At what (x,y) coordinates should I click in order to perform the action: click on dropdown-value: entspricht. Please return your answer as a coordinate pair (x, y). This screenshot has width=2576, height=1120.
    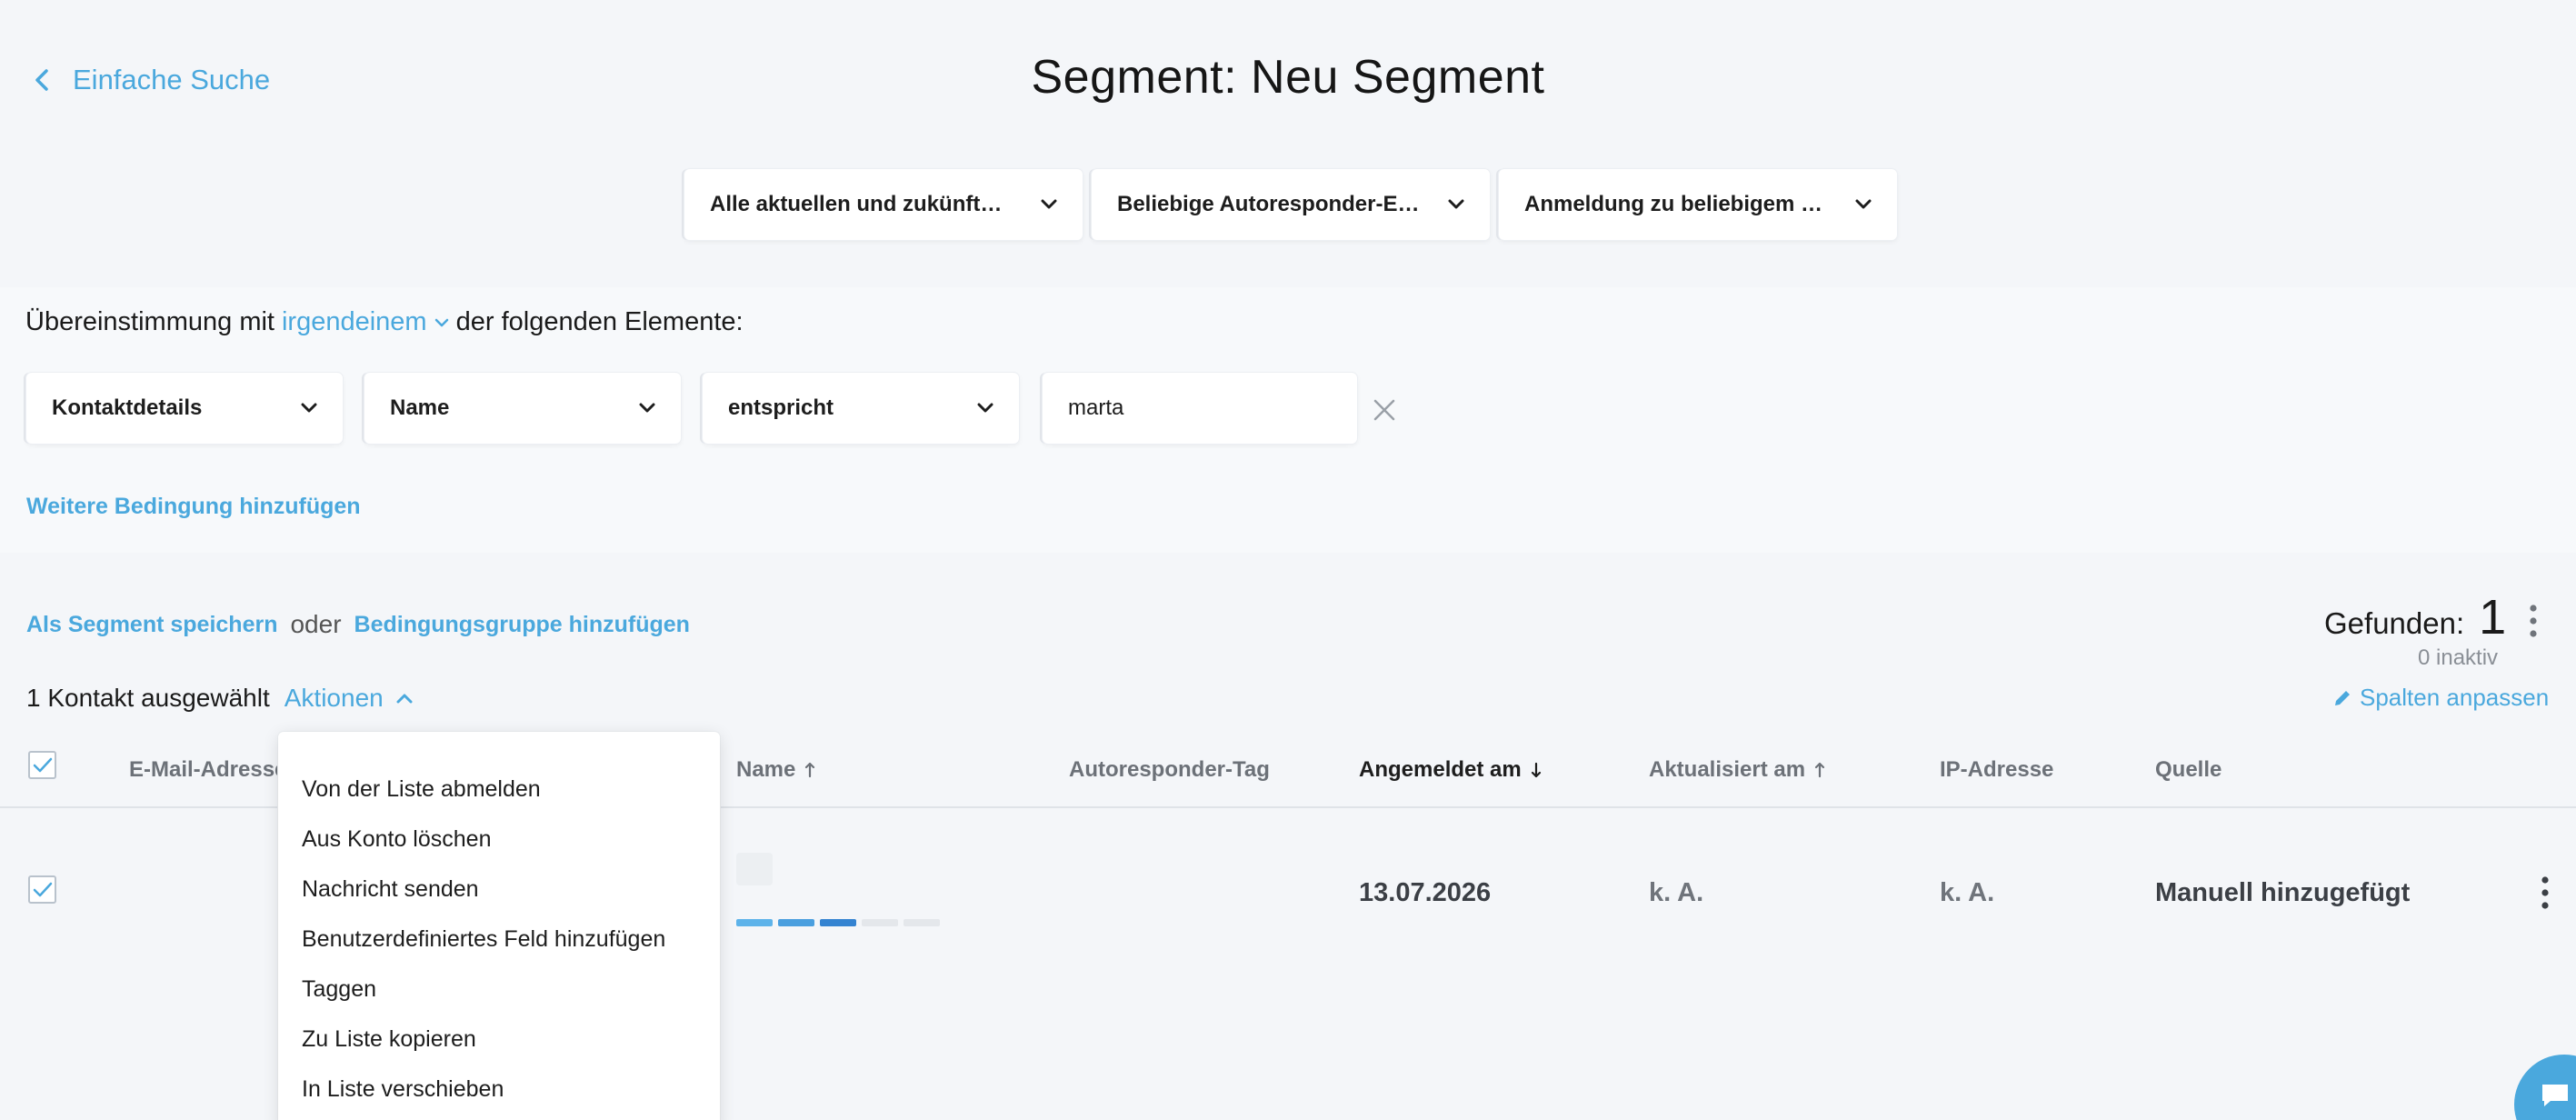
    Looking at the image, I should click on (781, 408).